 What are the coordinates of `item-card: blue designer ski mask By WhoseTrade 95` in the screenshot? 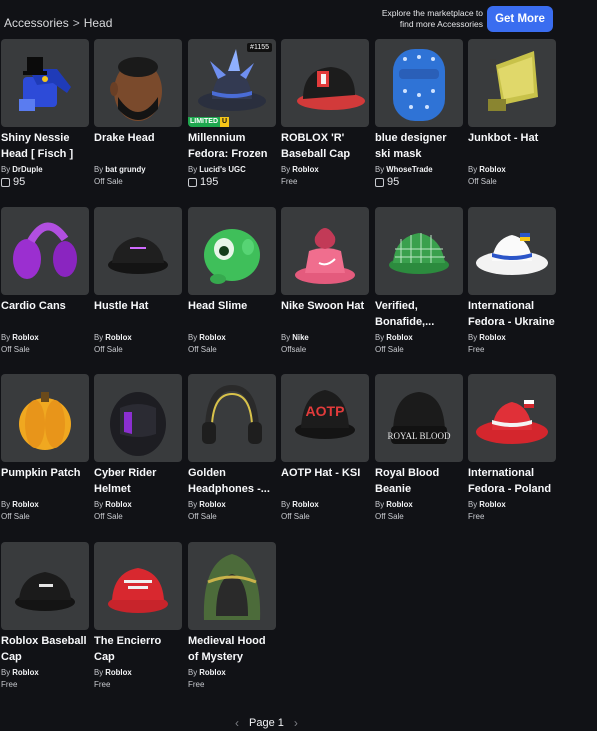 It's located at (419, 114).